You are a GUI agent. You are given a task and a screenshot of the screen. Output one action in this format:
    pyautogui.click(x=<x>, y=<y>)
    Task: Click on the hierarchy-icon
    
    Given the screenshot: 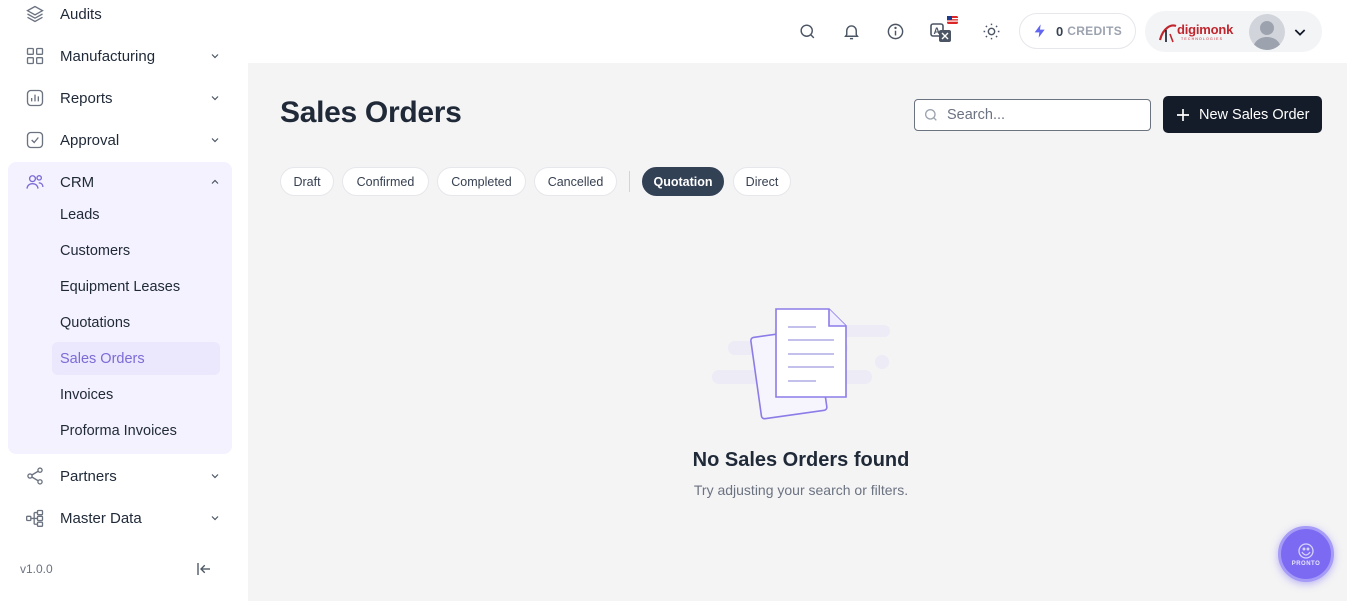 What is the action you would take?
    pyautogui.click(x=35, y=518)
    